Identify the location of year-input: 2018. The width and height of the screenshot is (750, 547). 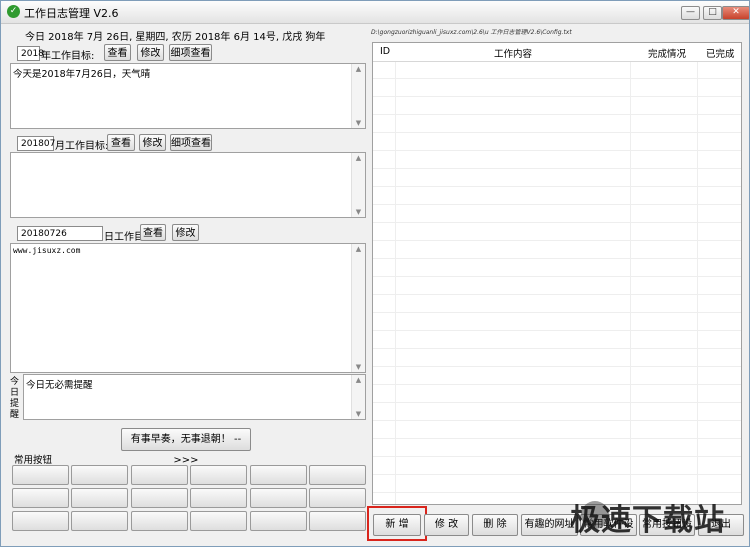
(30, 53).